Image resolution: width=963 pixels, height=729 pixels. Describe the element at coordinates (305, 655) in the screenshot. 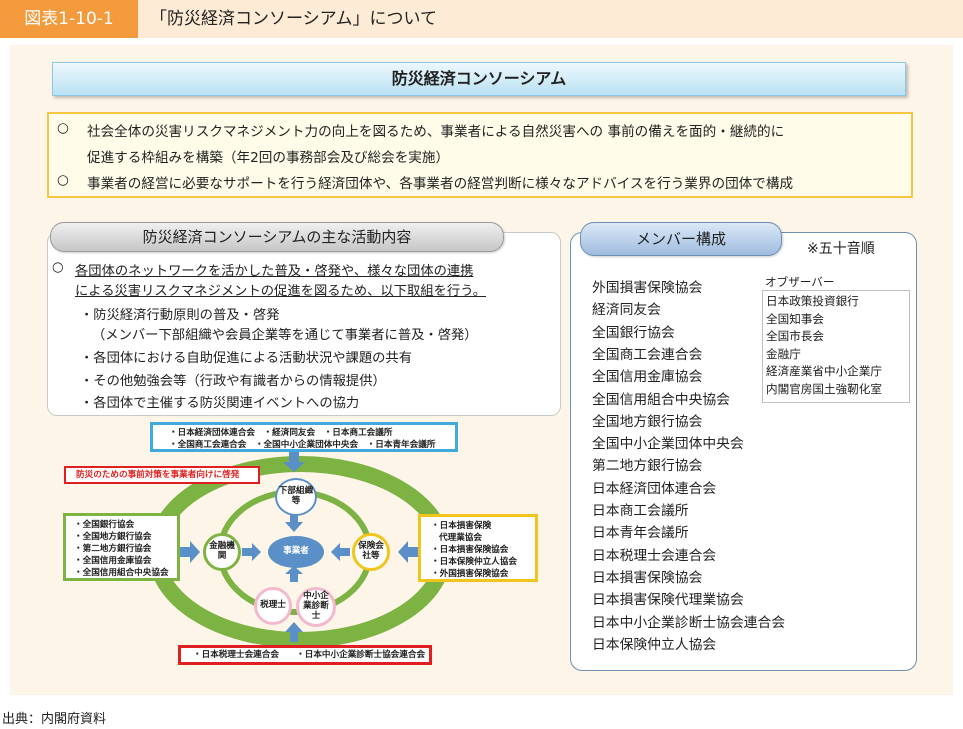

I see `professional-orgs-box: ・日本税理士会連合会 ・日本中小企業診断士協会連合会` at that location.